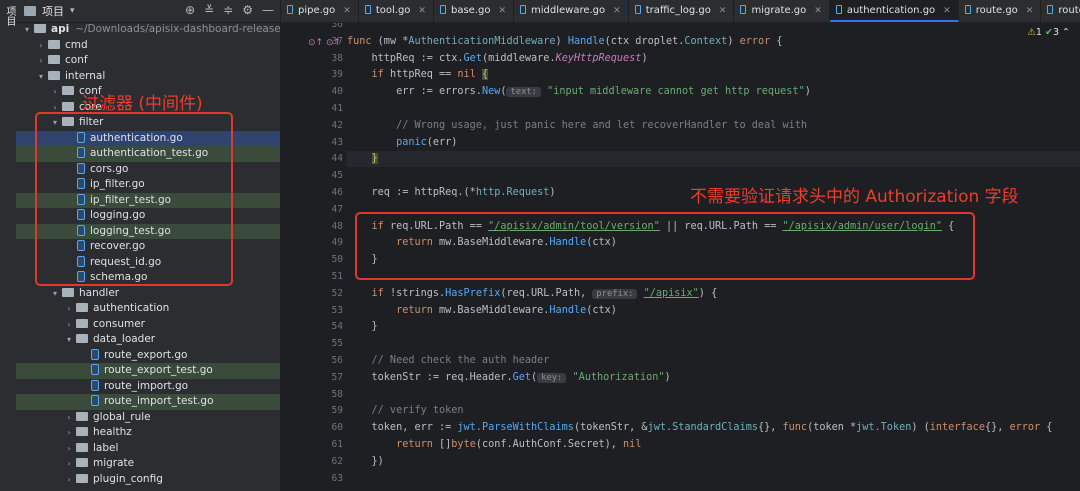 The height and width of the screenshot is (491, 1080). What do you see at coordinates (1000, 11) in the screenshot?
I see `editor-tab: route.go ✕` at bounding box center [1000, 11].